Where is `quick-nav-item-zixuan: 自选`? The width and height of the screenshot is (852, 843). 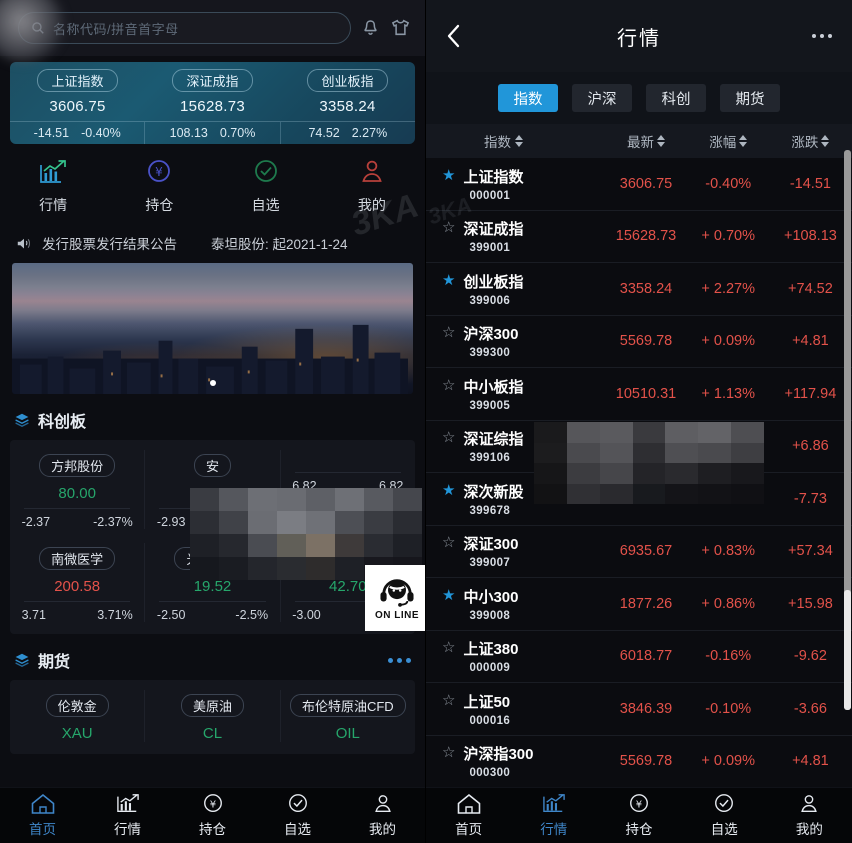
quick-nav-item-zixuan: 自选 is located at coordinates (266, 186).